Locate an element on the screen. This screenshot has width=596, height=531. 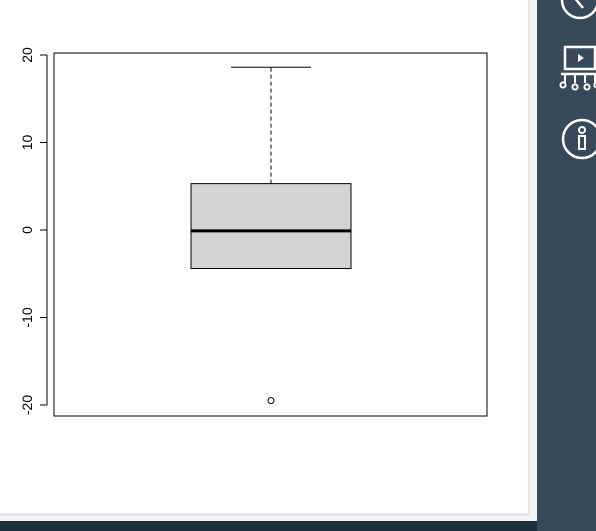
iqr-box is located at coordinates (271, 226).